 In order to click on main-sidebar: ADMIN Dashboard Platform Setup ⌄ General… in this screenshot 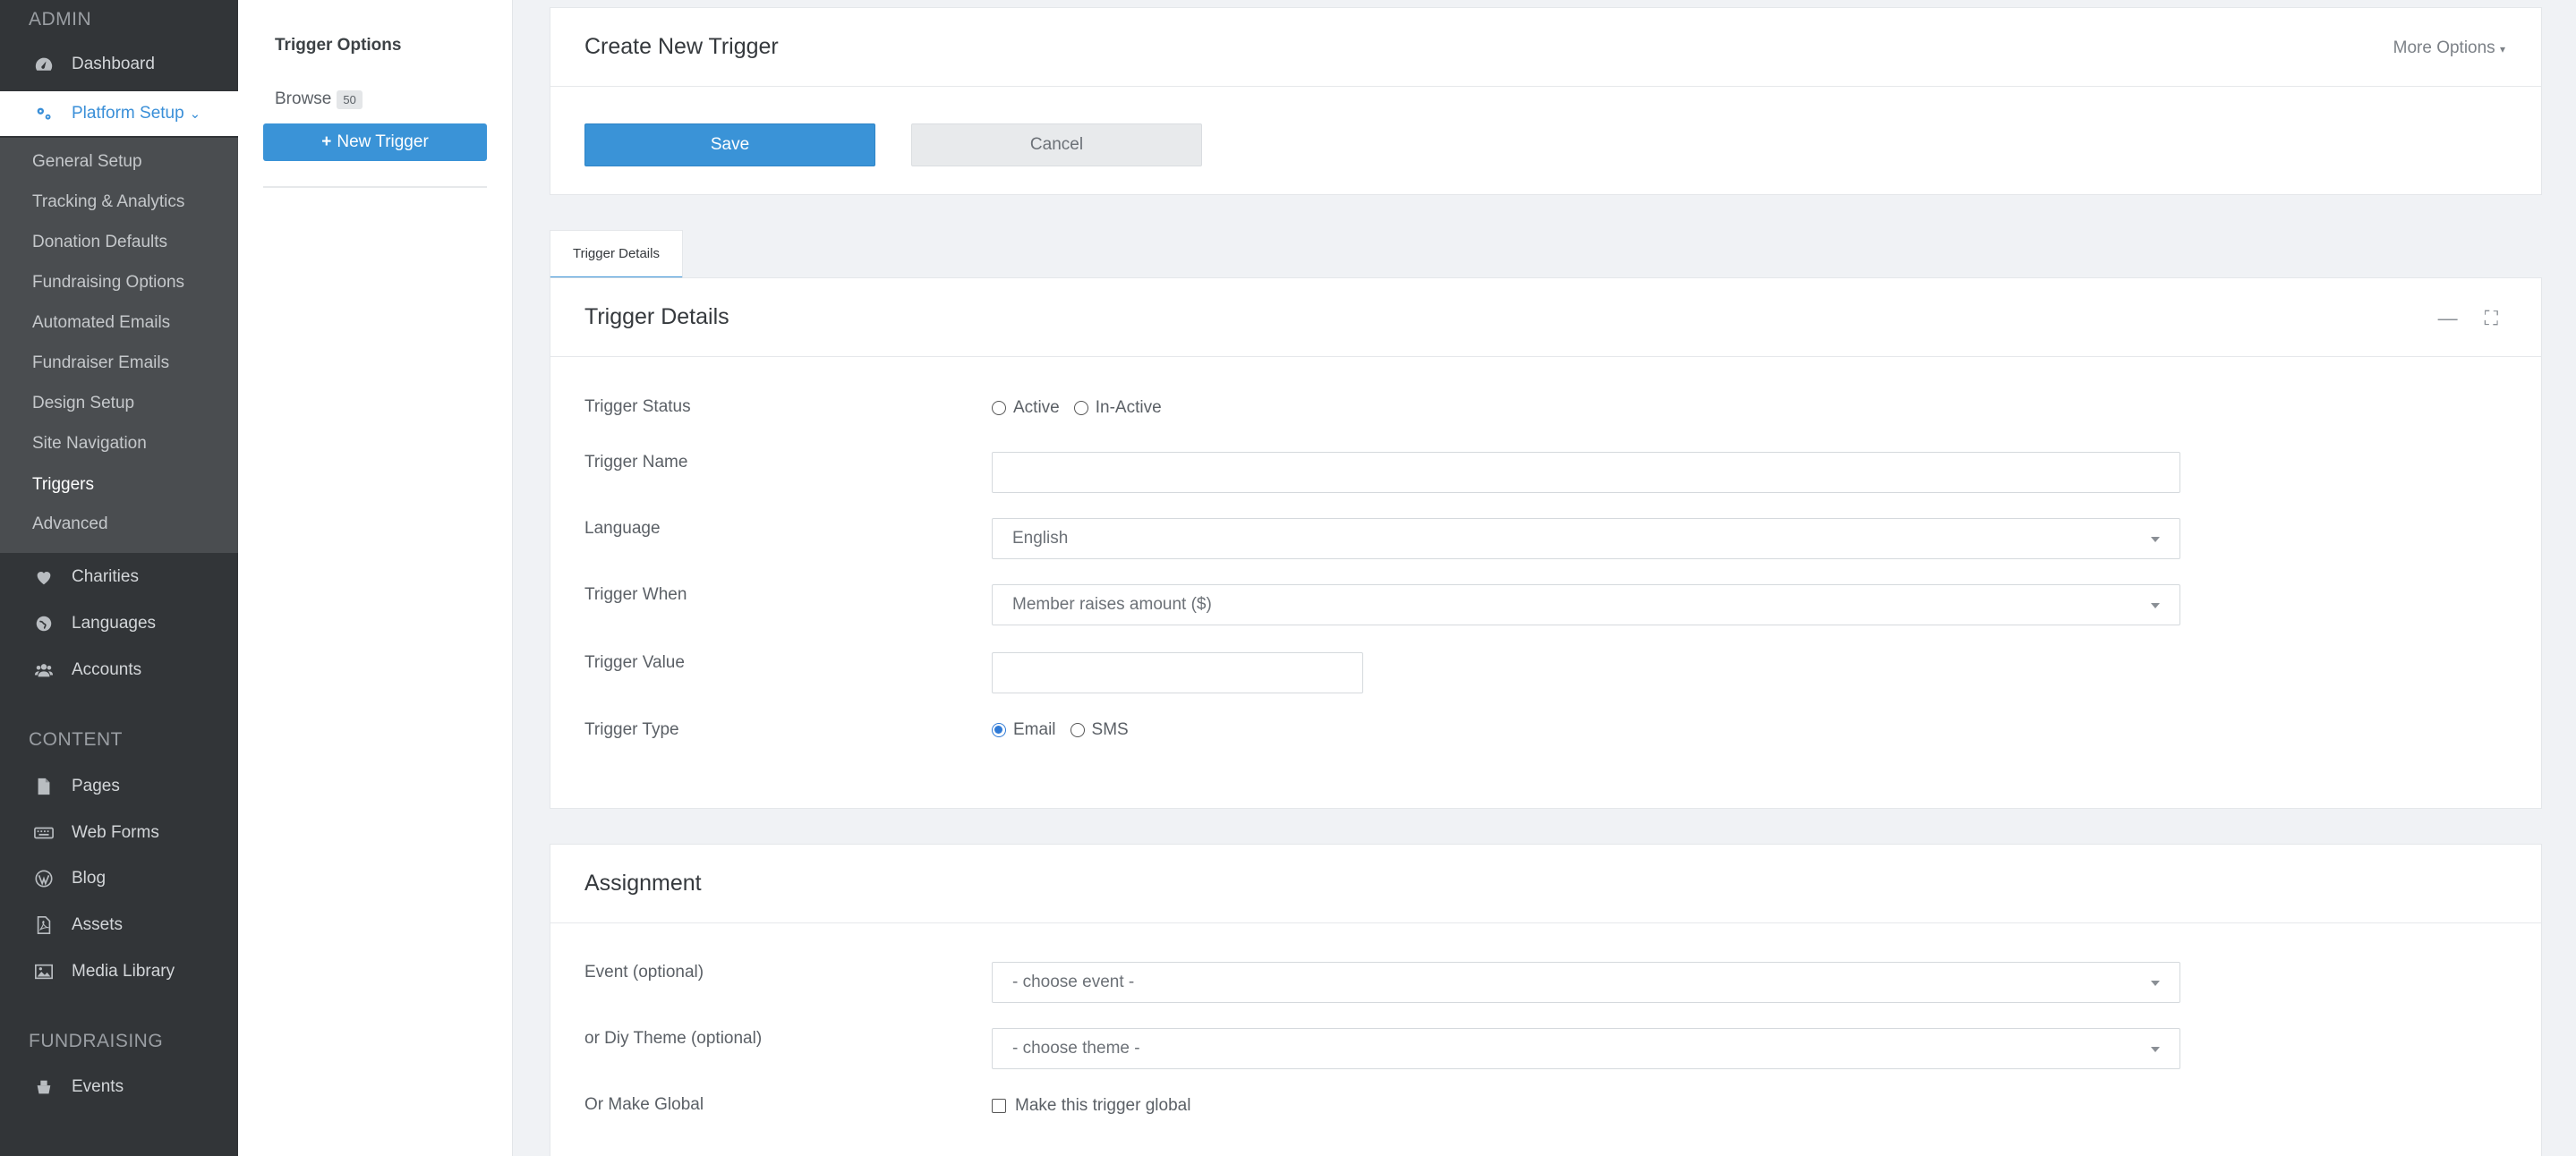, I will do `click(119, 578)`.